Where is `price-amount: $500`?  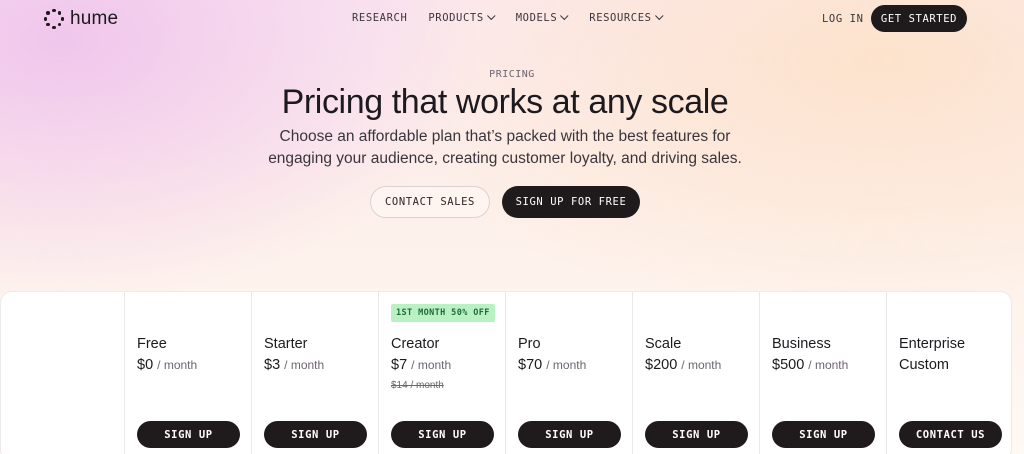 price-amount: $500 is located at coordinates (788, 365).